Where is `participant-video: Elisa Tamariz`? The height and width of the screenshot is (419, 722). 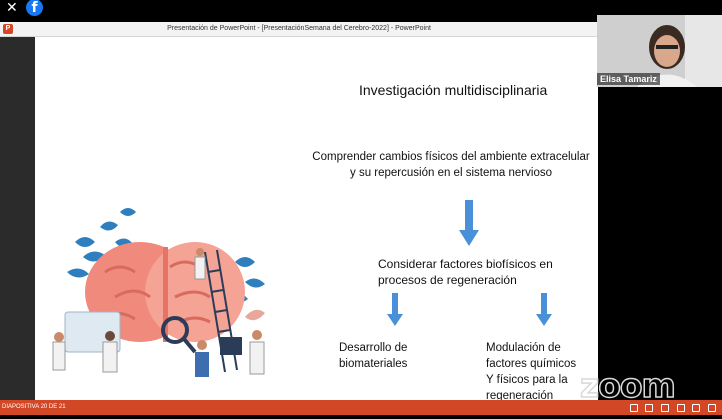 participant-video: Elisa Tamariz is located at coordinates (659, 51).